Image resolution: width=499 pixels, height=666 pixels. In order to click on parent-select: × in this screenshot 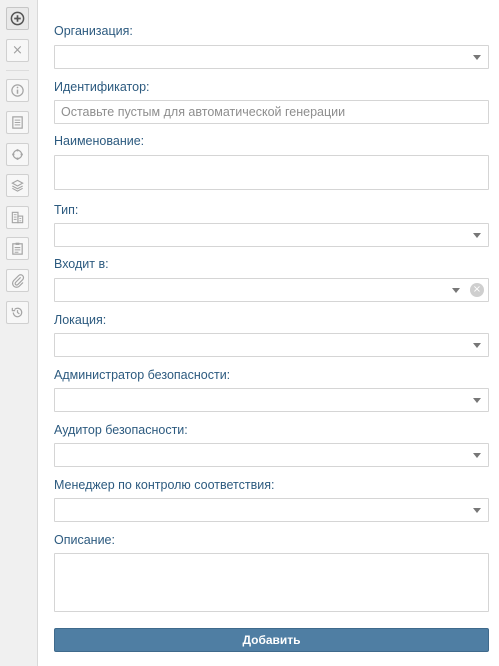, I will do `click(271, 290)`.